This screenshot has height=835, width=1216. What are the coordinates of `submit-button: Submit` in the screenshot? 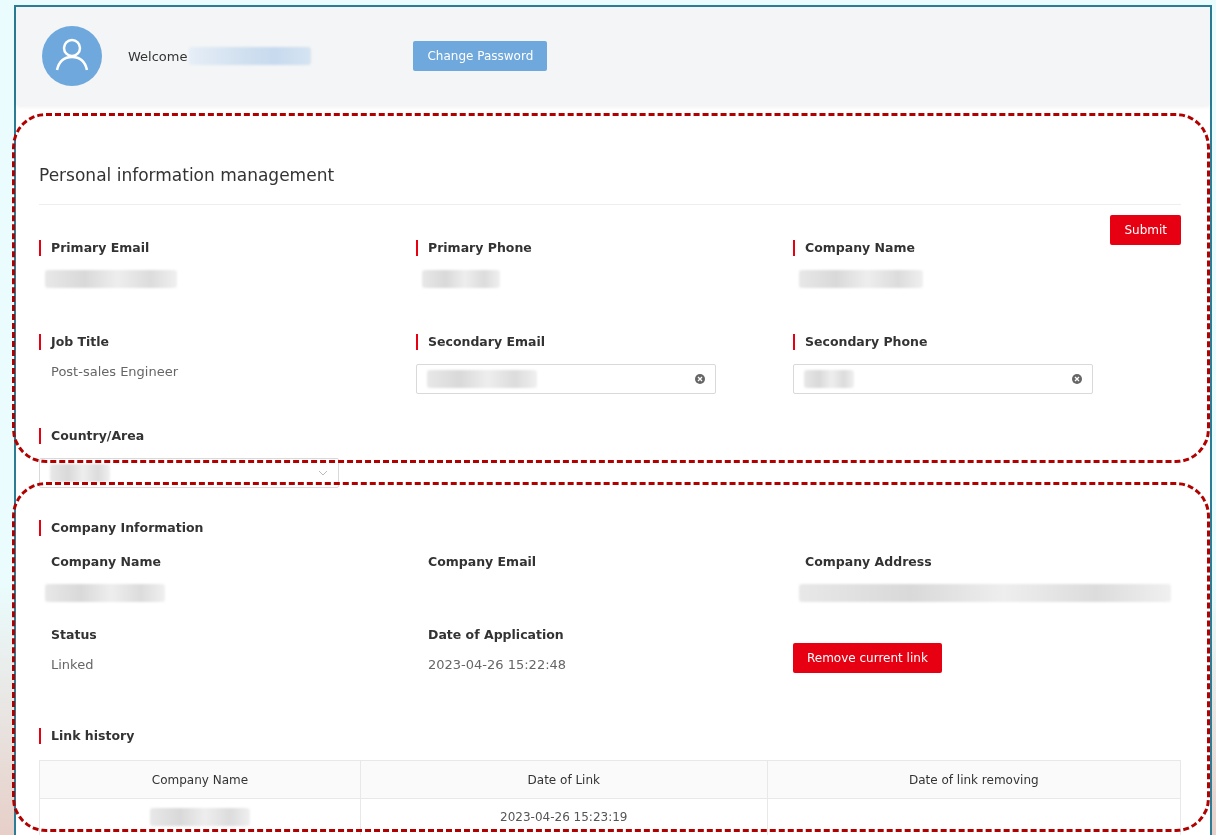 It's located at (1145, 230).